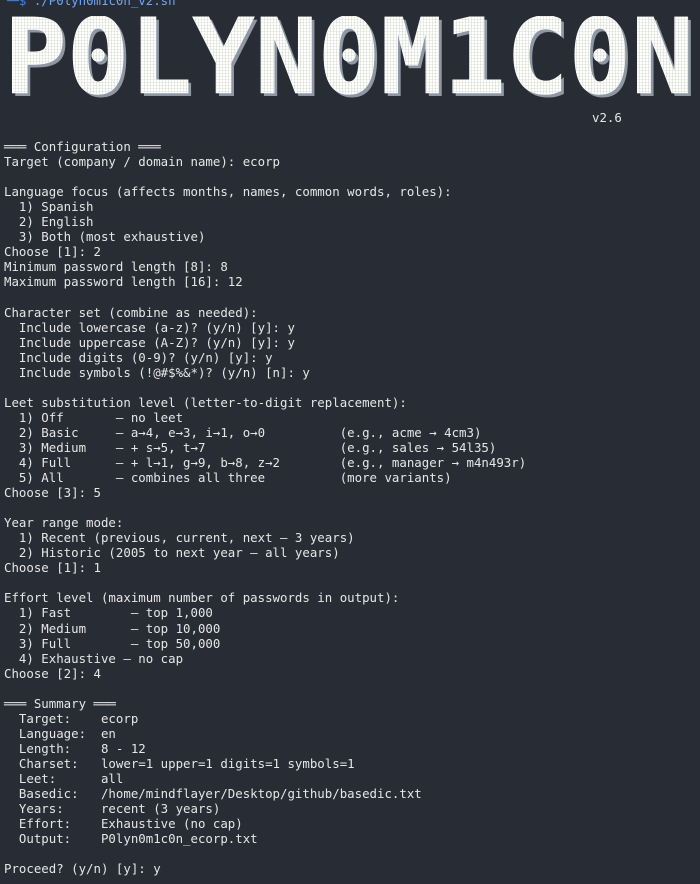 The image size is (700, 884). I want to click on version-label: v2.6, so click(607, 117).